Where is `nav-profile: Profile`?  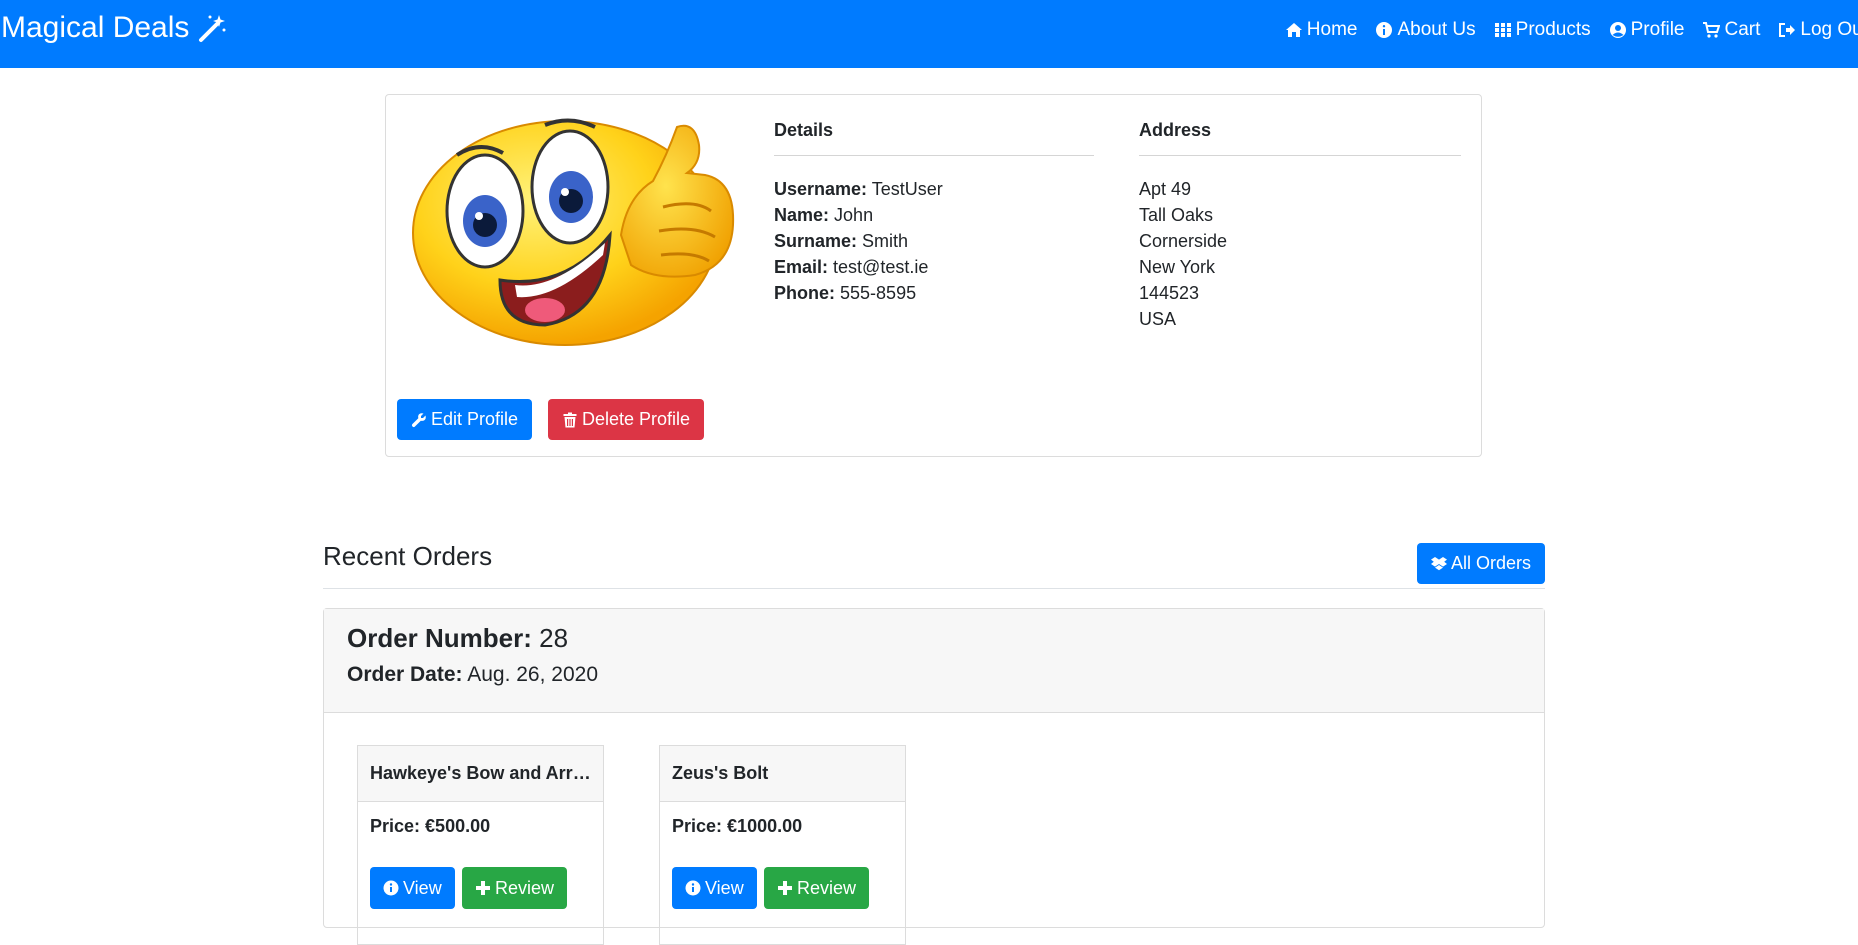
nav-profile: Profile is located at coordinates (1647, 30).